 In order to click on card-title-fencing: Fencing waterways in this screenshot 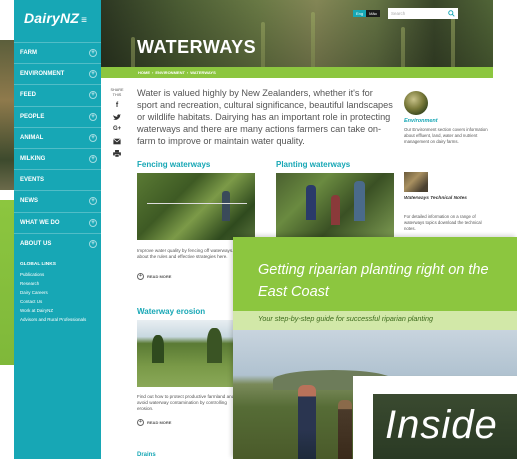, I will do `click(173, 164)`.